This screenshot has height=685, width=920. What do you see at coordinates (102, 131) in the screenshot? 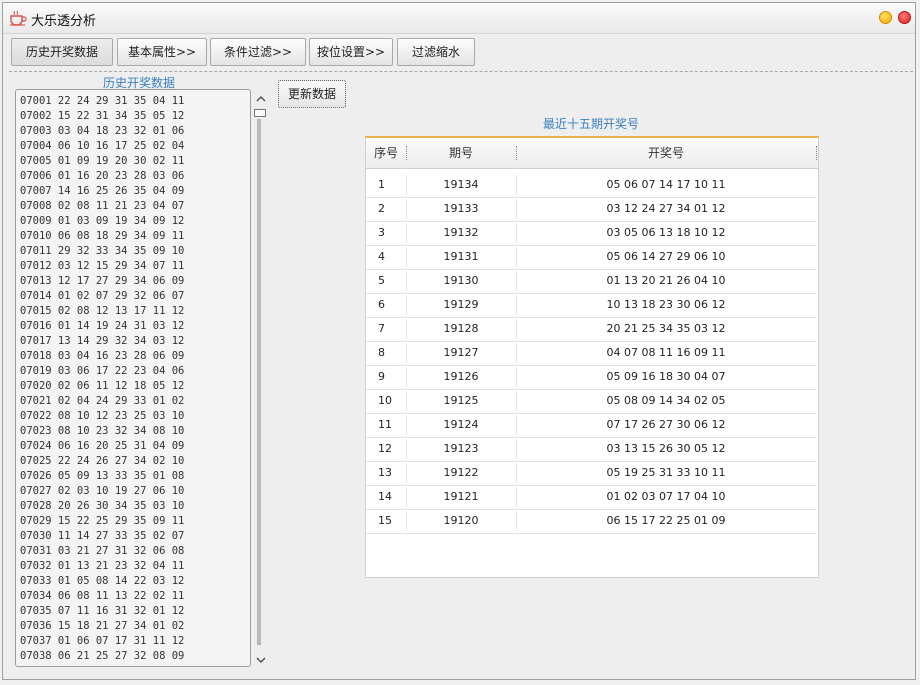
I see `history-line: 07003 03 04 18 23 32 01 06` at bounding box center [102, 131].